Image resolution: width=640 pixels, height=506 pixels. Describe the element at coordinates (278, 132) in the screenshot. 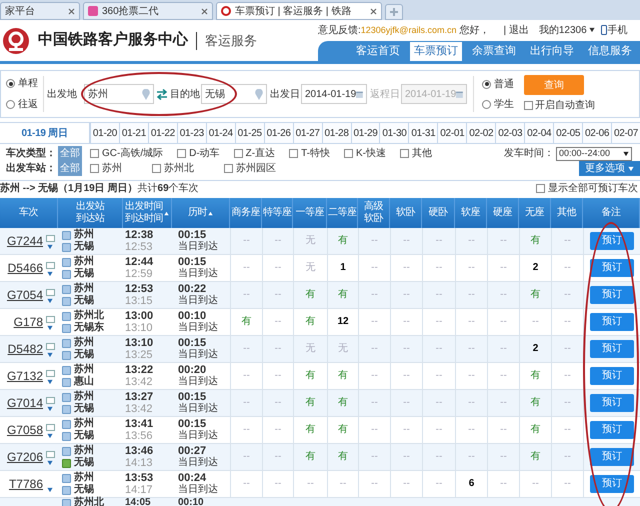

I see `date-tab: 01-26` at that location.